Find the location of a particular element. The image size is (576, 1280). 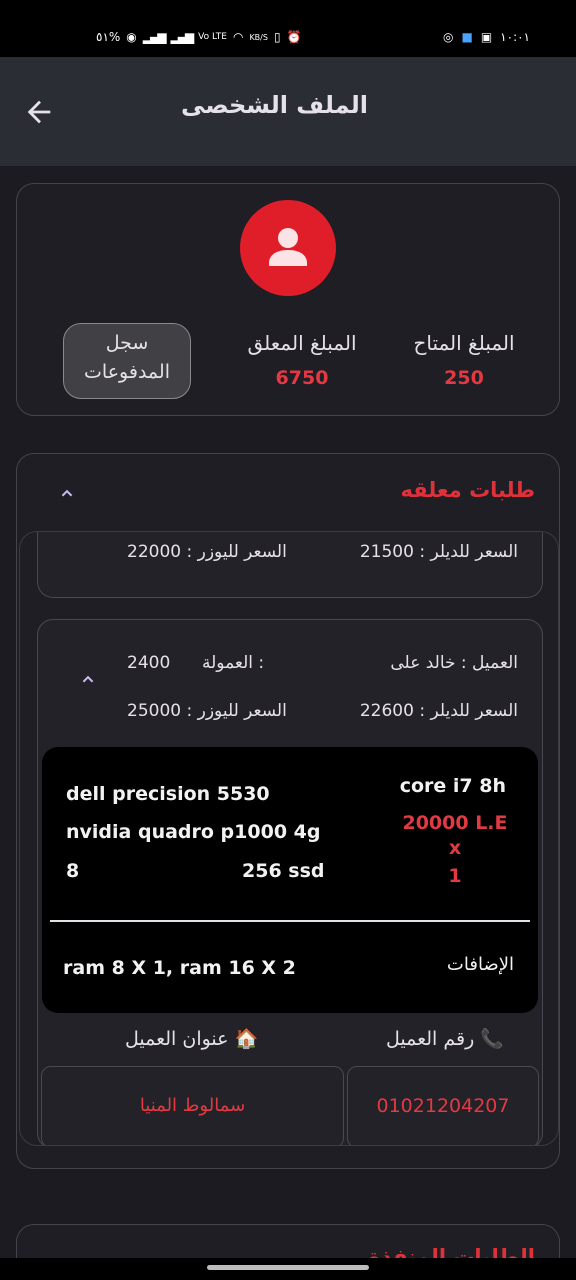

order-collapse-button is located at coordinates (88, 679).